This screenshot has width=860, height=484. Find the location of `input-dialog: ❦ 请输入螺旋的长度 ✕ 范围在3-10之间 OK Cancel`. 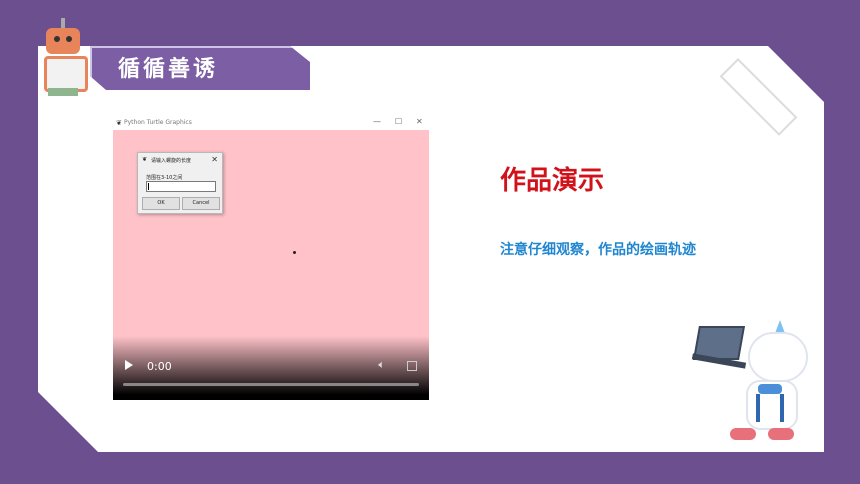

input-dialog: ❦ 请输入螺旋的长度 ✕ 范围在3-10之间 OK Cancel is located at coordinates (180, 183).